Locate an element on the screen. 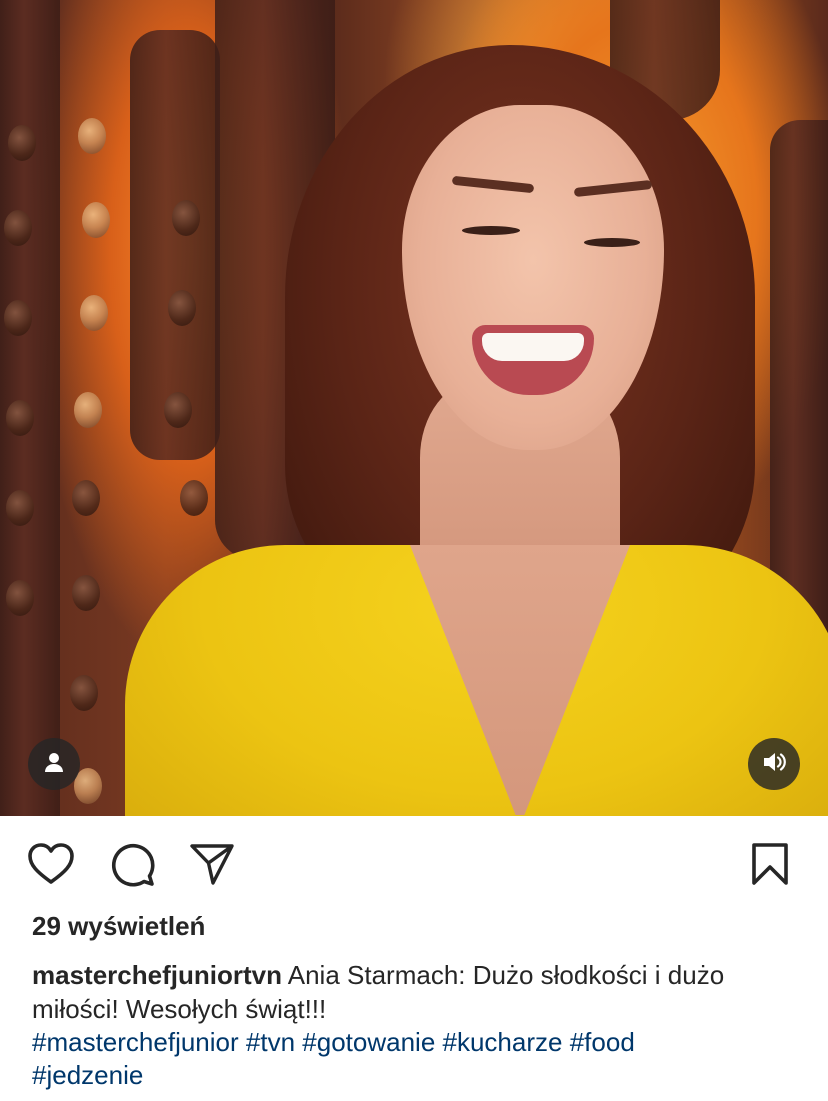 This screenshot has width=828, height=1101. view-count: 29 wyświetleń is located at coordinates (118, 926).